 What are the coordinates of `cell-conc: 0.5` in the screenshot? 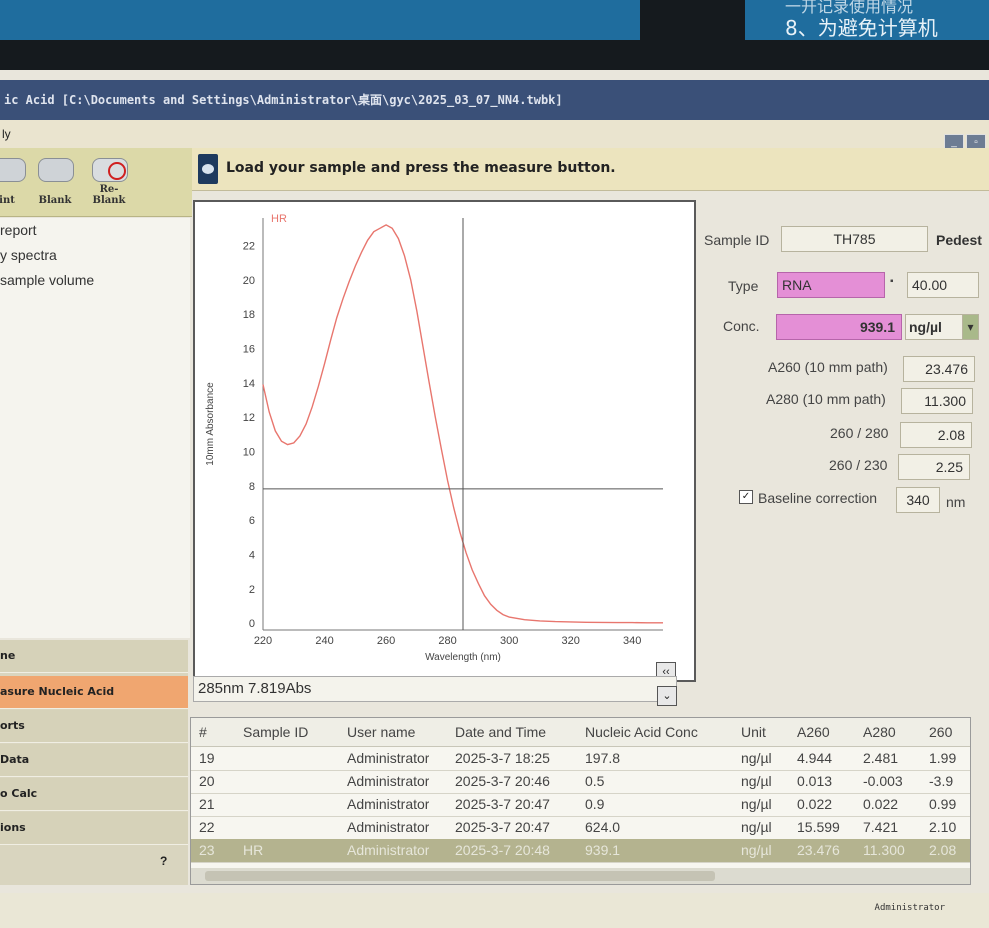 It's located at (595, 781).